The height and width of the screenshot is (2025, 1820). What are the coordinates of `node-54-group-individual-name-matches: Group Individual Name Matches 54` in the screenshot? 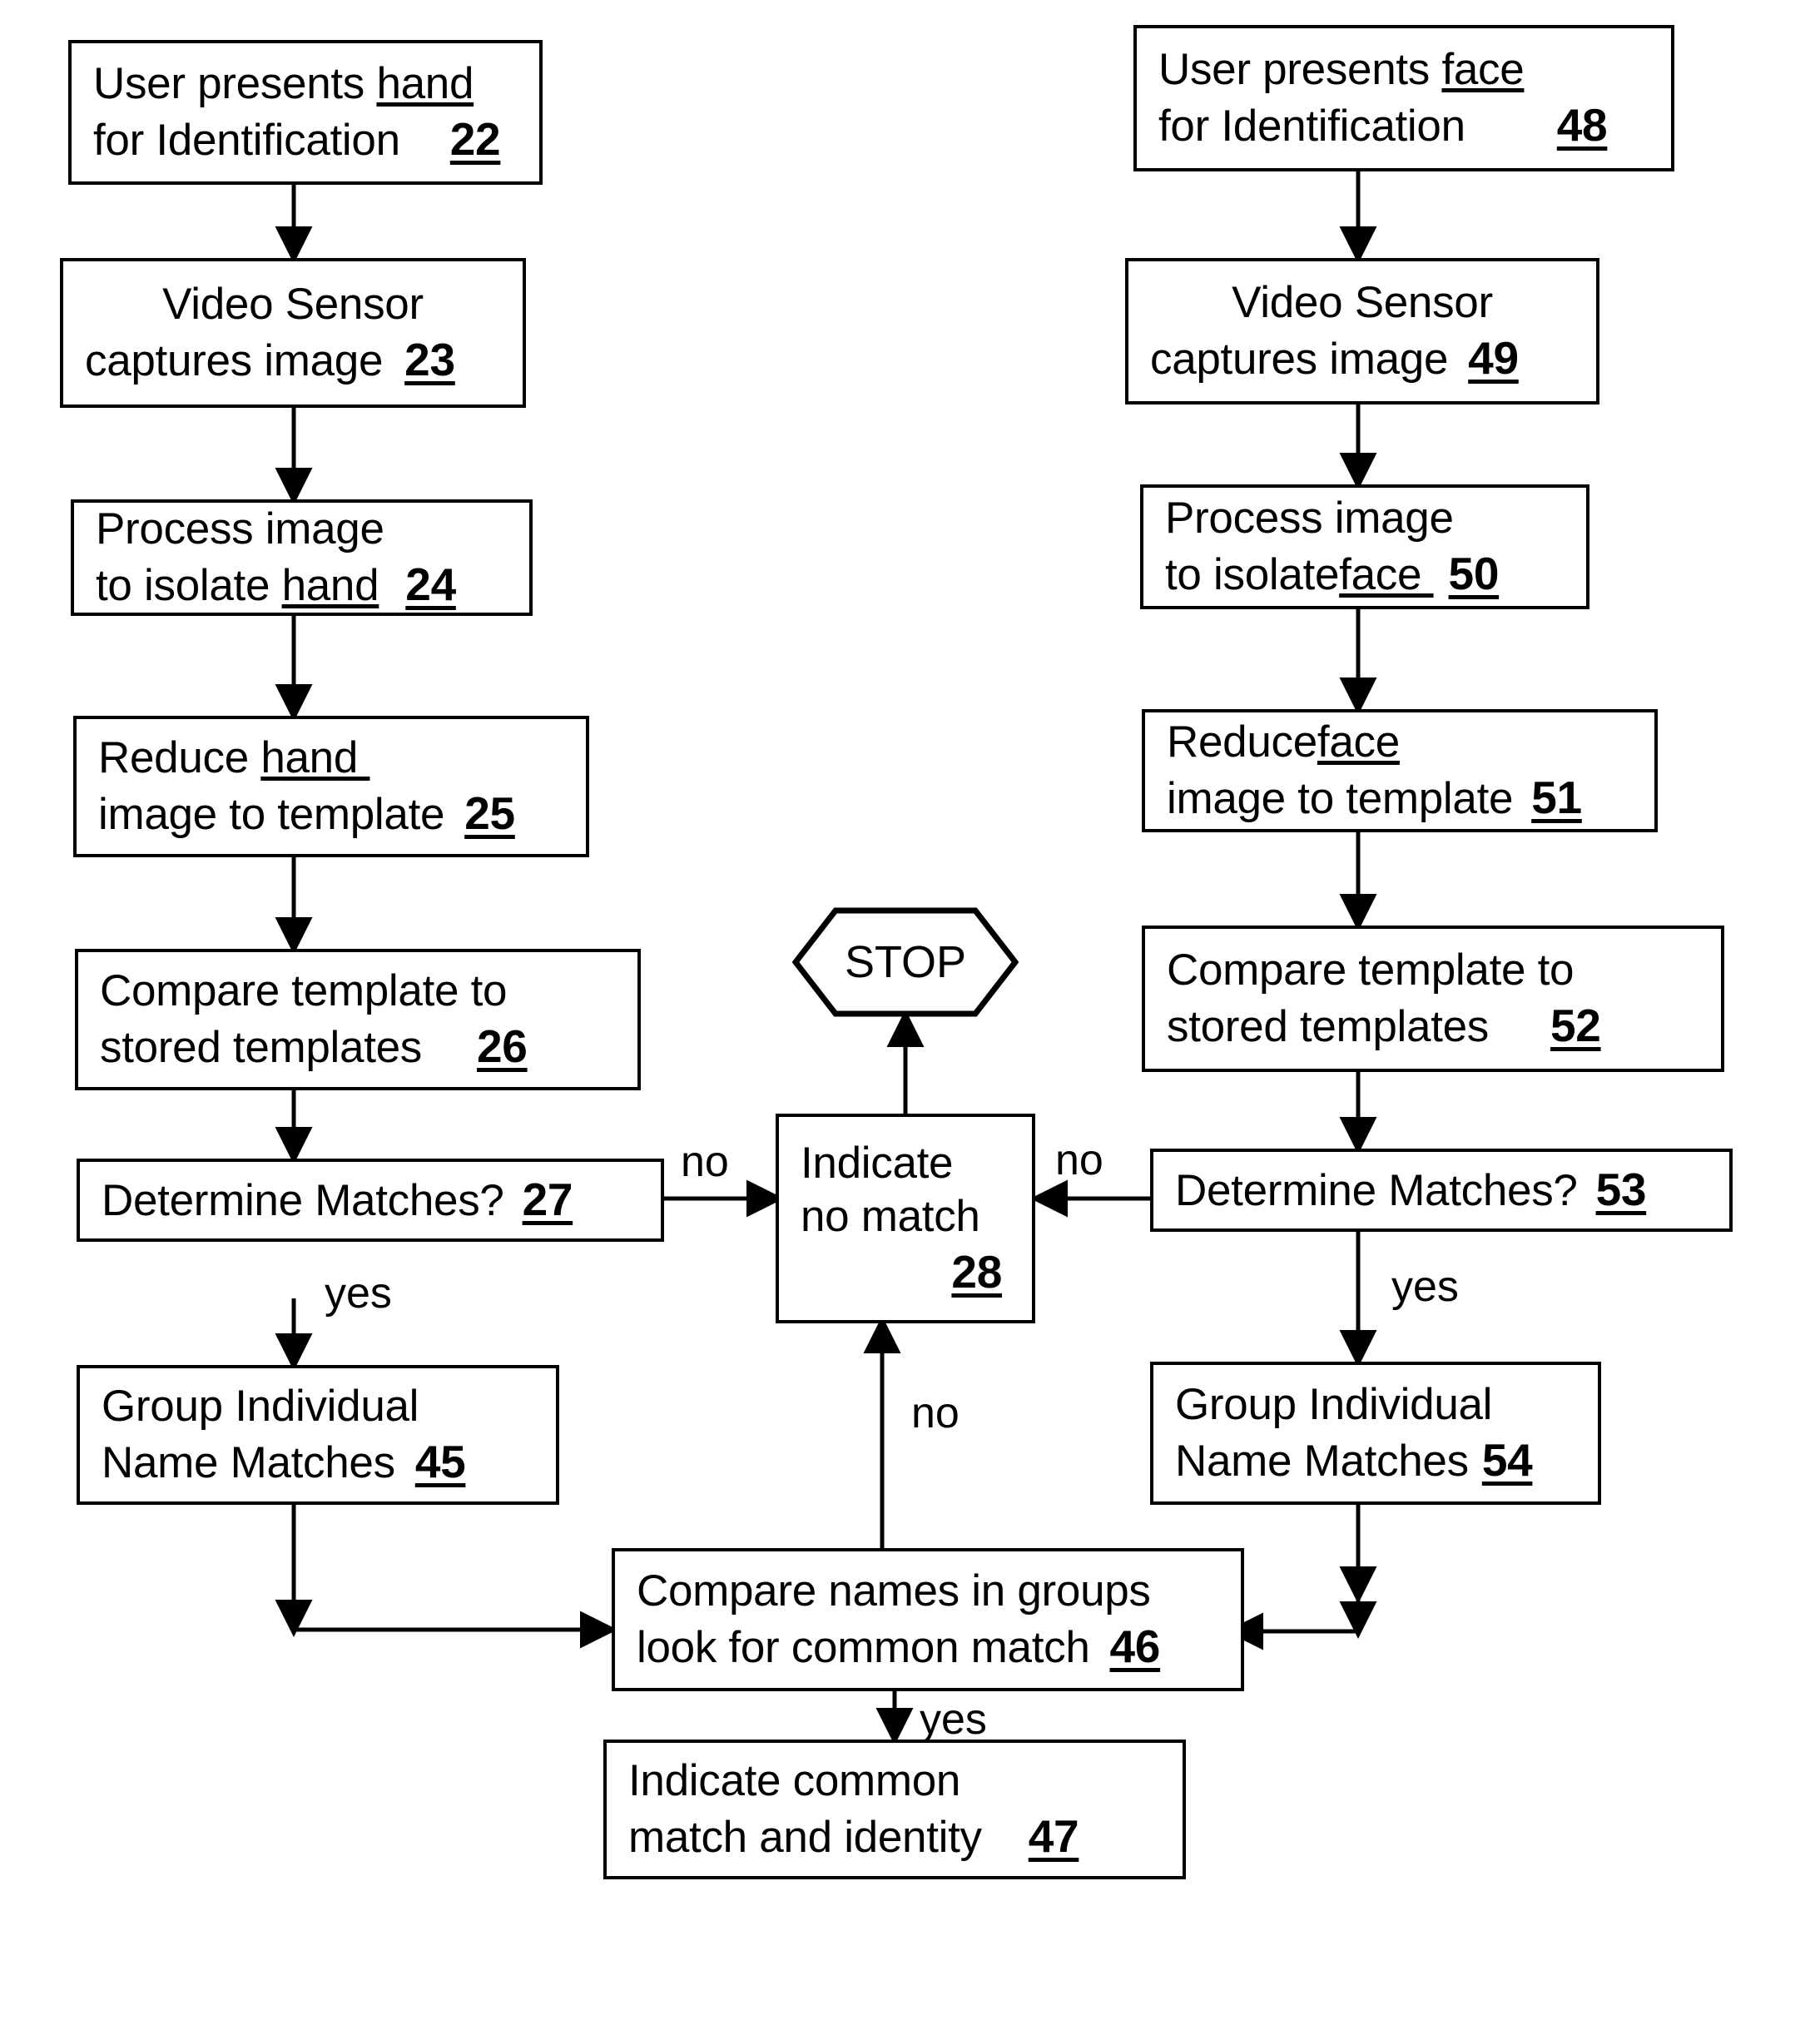 It's located at (1375, 1433).